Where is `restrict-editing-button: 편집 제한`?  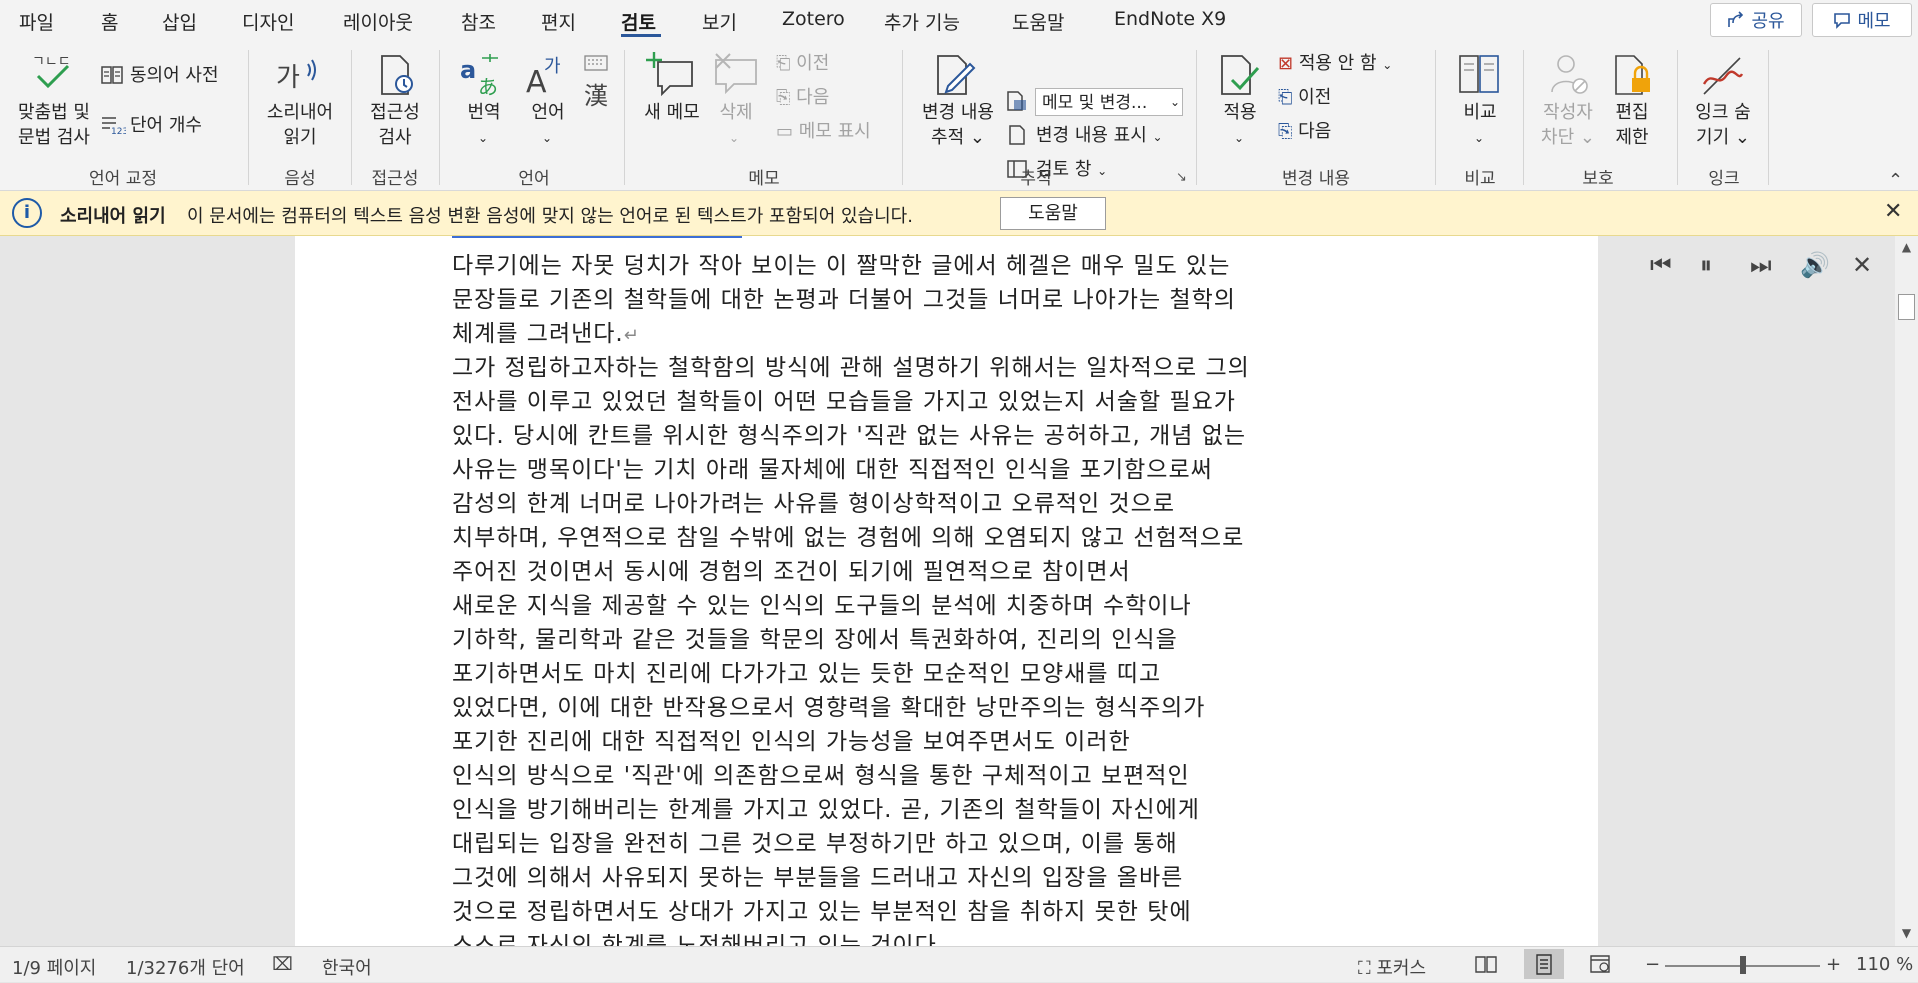 restrict-editing-button: 편집 제한 is located at coordinates (1632, 125).